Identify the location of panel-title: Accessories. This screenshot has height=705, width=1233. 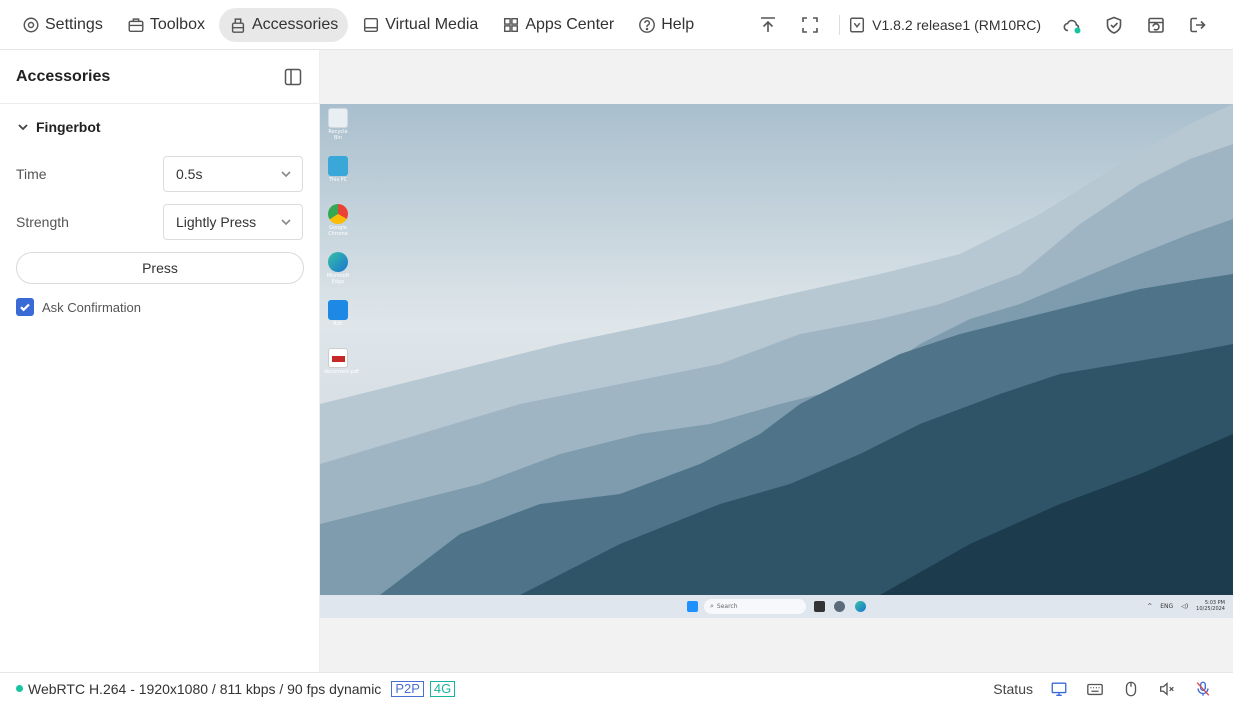
(63, 76).